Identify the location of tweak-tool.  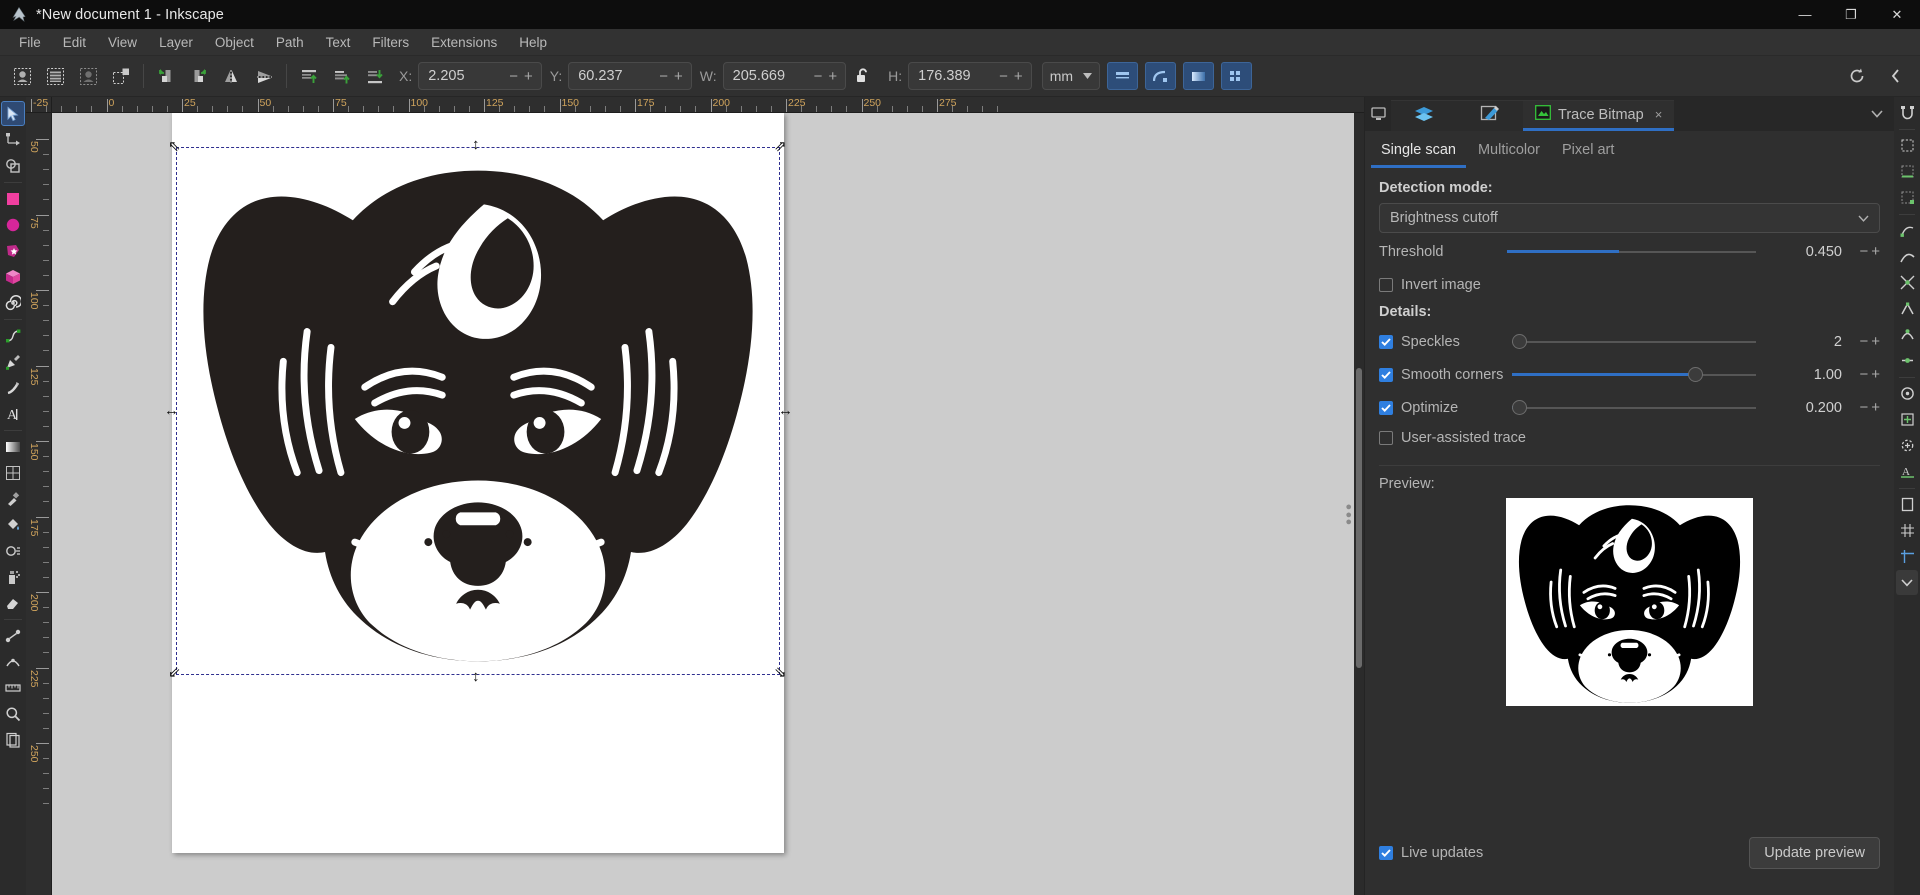
(13, 550).